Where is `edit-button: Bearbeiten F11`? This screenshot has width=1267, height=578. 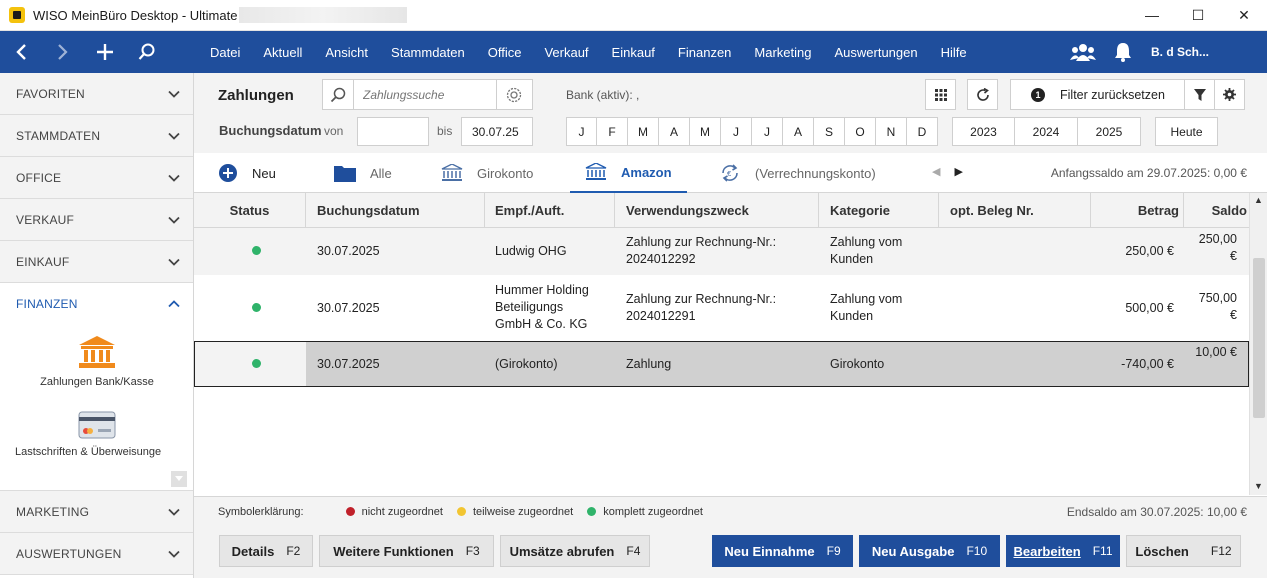
edit-button: Bearbeiten F11 is located at coordinates (1063, 551).